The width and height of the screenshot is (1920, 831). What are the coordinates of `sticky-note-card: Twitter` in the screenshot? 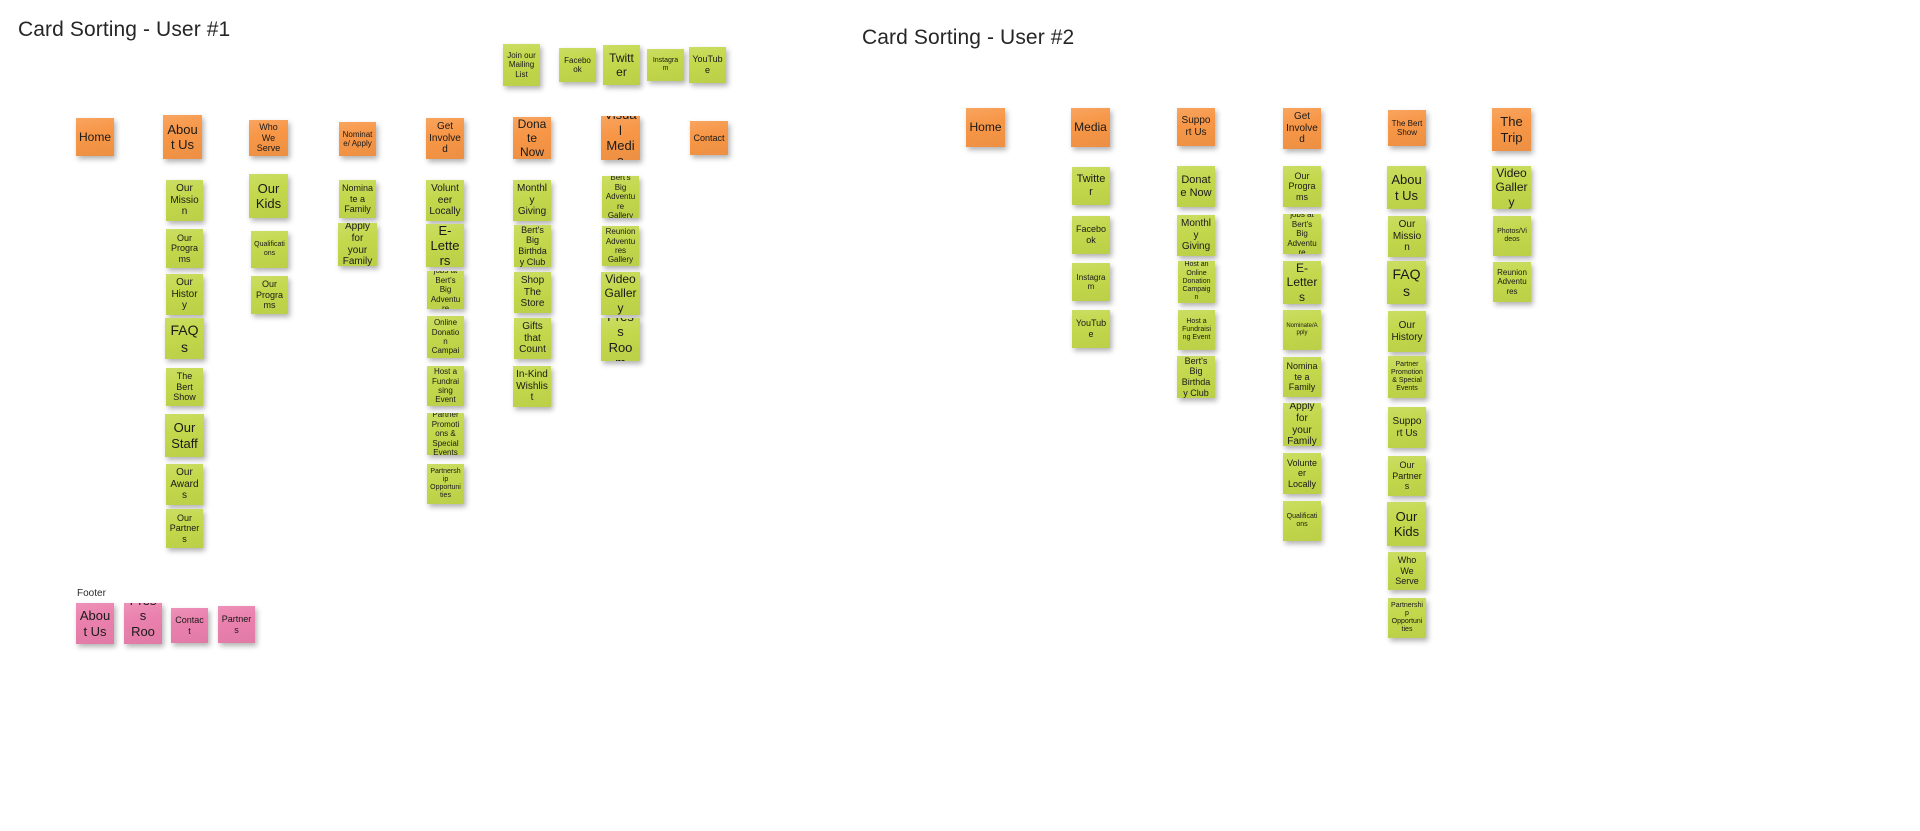 It's located at (1091, 186).